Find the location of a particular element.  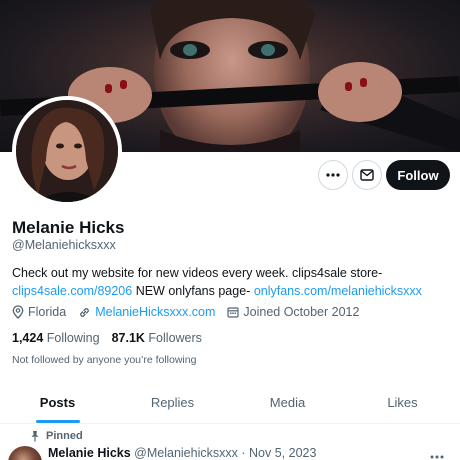

profile-tabs: Posts Replies Media Likes is located at coordinates (230, 404).